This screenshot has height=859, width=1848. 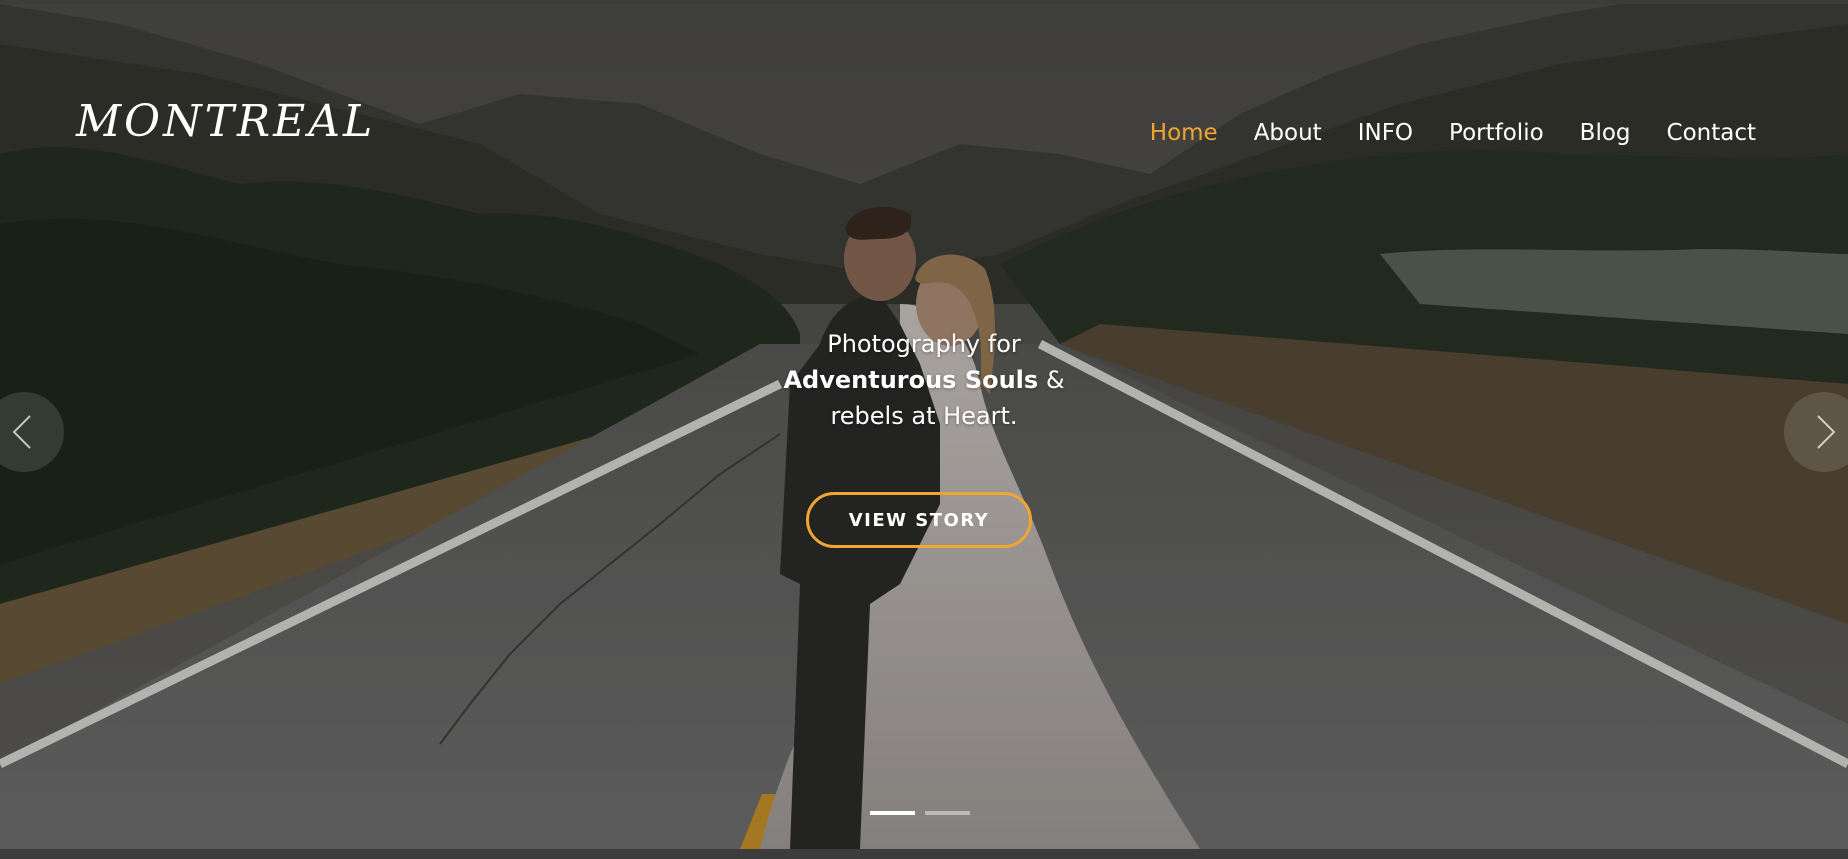 What do you see at coordinates (920, 813) in the screenshot?
I see `slider-pagination` at bounding box center [920, 813].